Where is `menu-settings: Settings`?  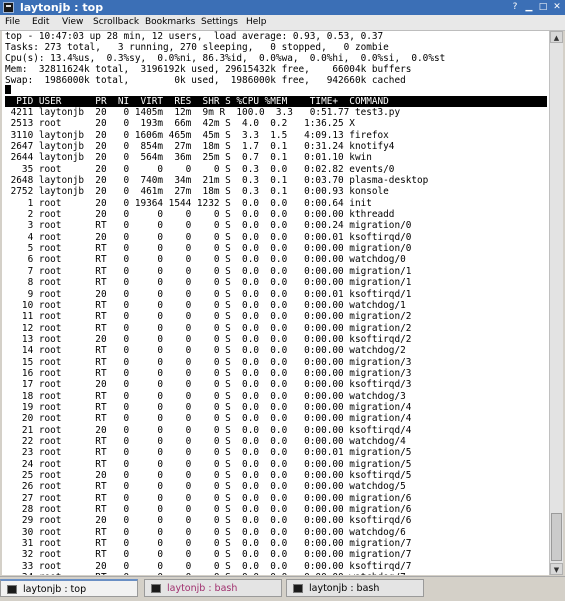
menu-settings: Settings is located at coordinates (219, 22).